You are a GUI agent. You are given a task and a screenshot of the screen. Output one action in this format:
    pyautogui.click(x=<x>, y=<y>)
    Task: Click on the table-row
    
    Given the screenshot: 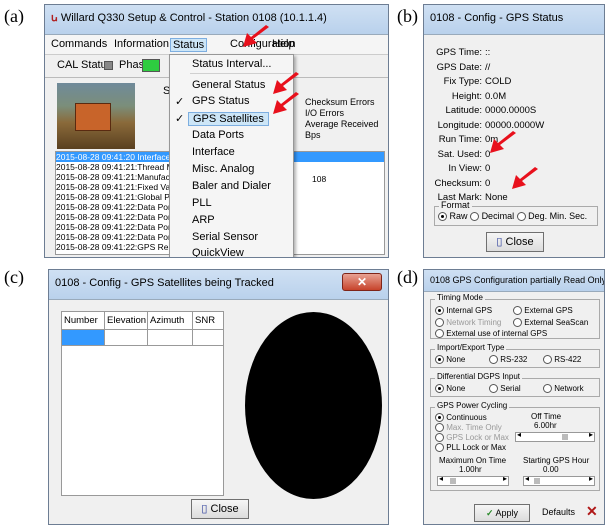 What is the action you would take?
    pyautogui.click(x=142, y=338)
    